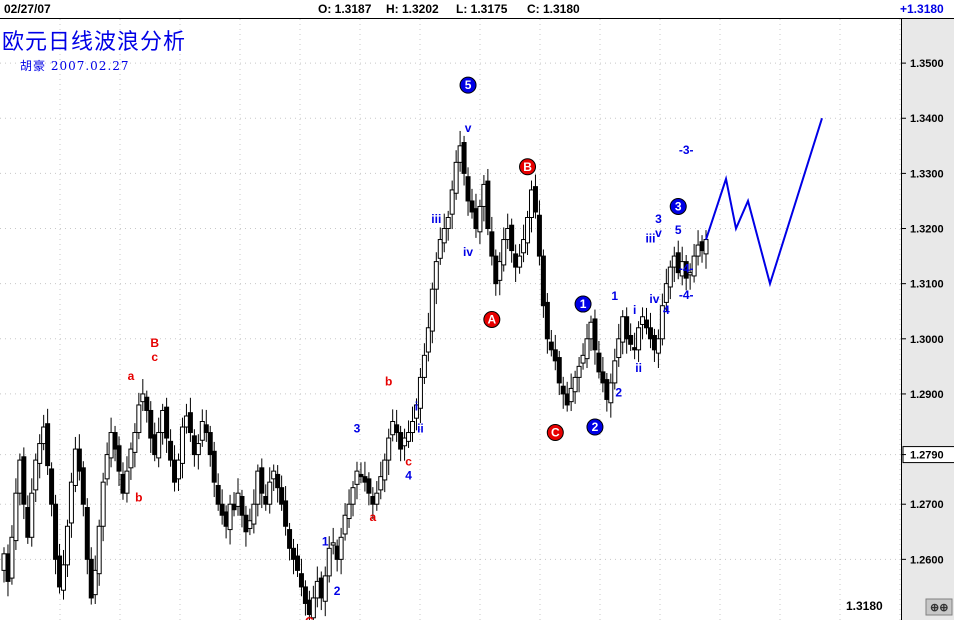 The height and width of the screenshot is (620, 954). I want to click on circled-wave-label: 2, so click(595, 427).